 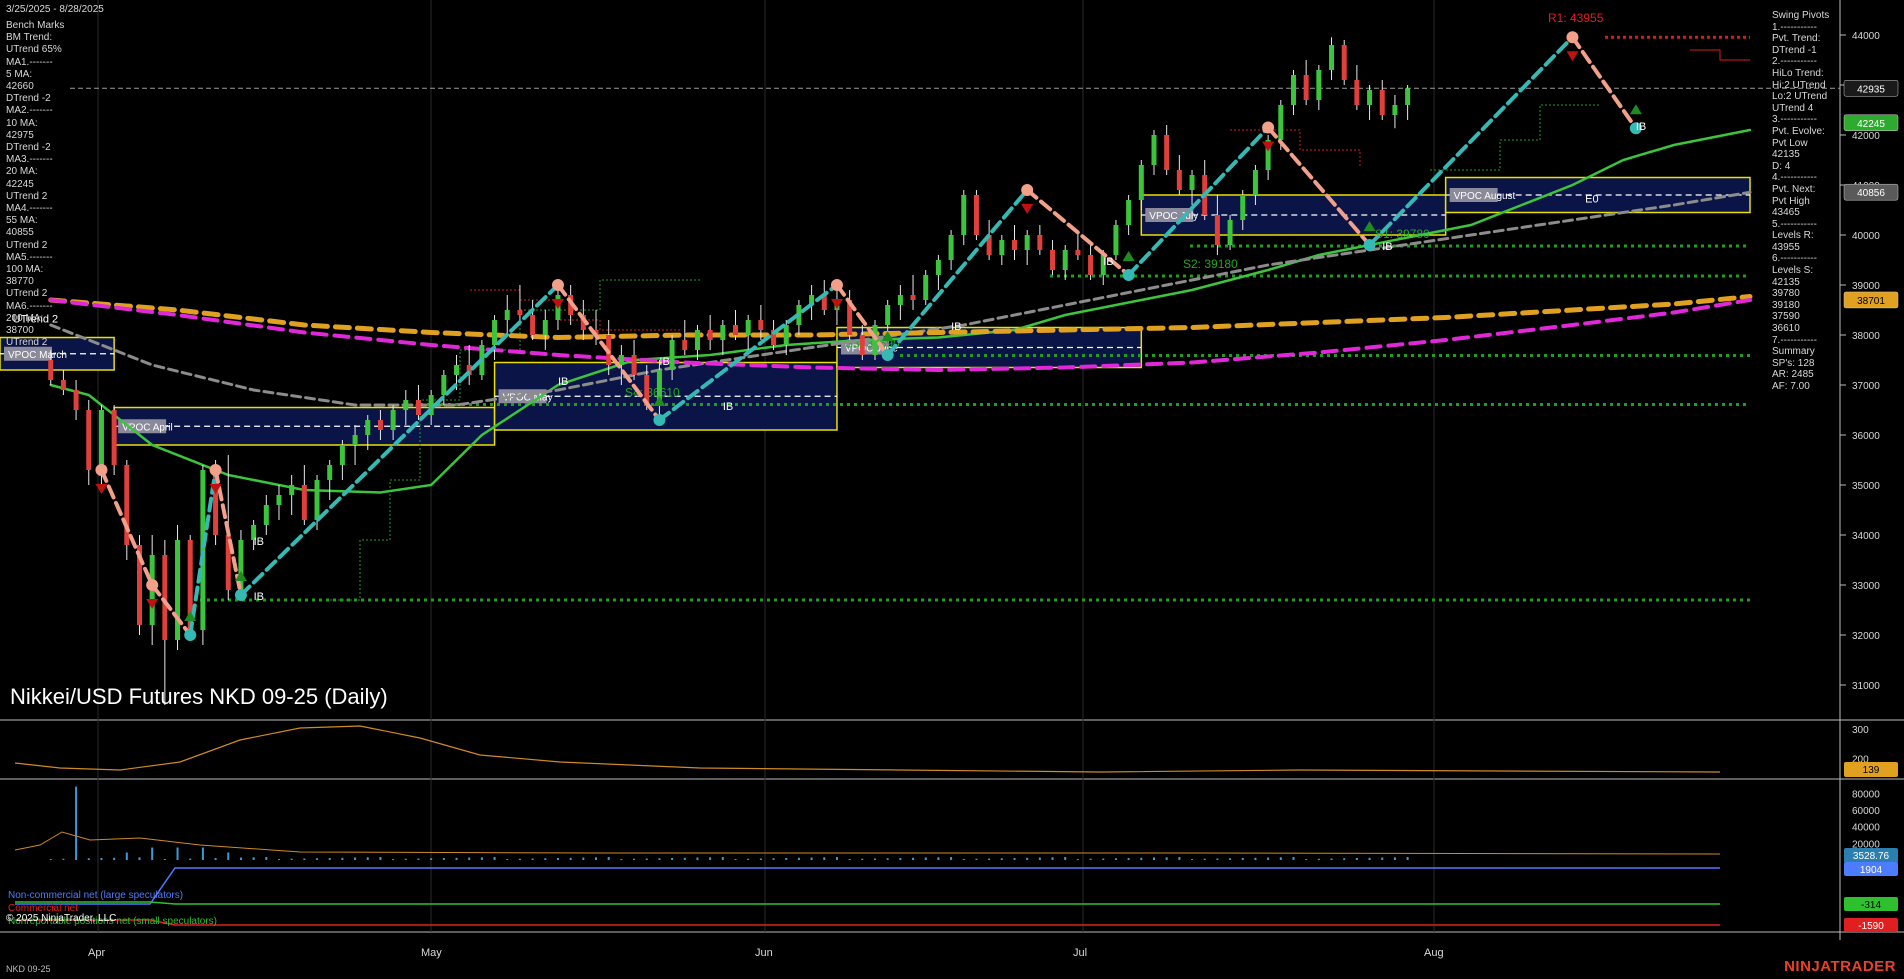 What do you see at coordinates (1794, 62) in the screenshot?
I see `pivot-line: 2.-----------` at bounding box center [1794, 62].